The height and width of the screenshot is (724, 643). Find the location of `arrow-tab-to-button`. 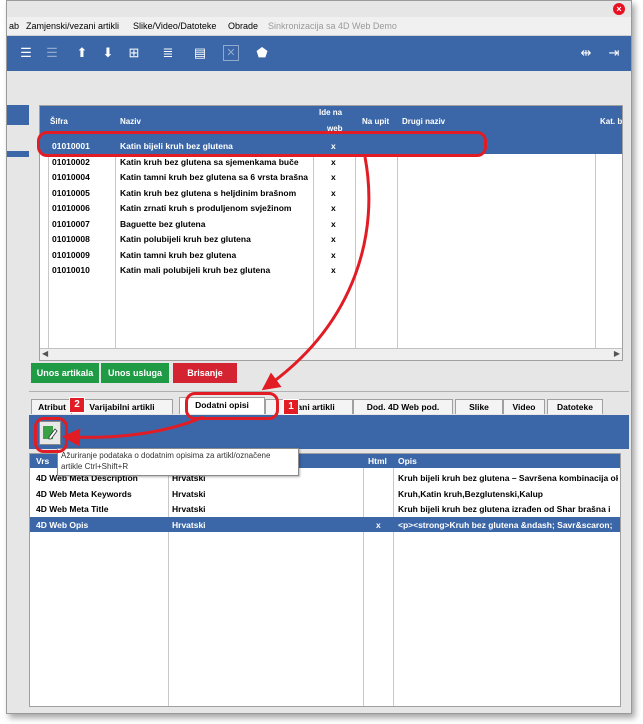

arrow-tab-to-button is located at coordinates (133, 431).